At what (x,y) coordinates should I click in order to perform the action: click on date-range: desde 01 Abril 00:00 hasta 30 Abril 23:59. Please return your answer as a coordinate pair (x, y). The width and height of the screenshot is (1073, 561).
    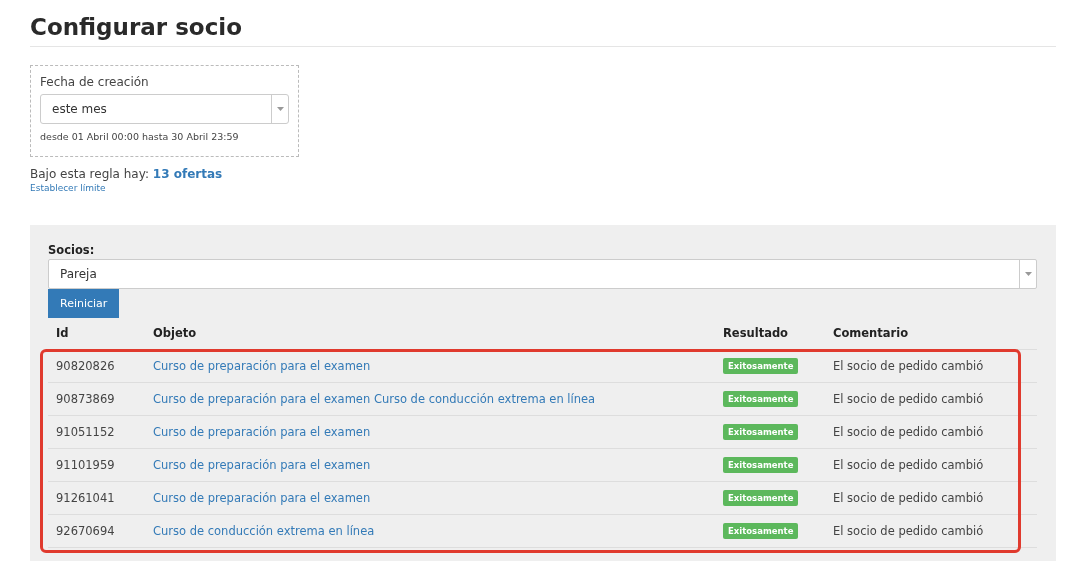
    Looking at the image, I should click on (140, 136).